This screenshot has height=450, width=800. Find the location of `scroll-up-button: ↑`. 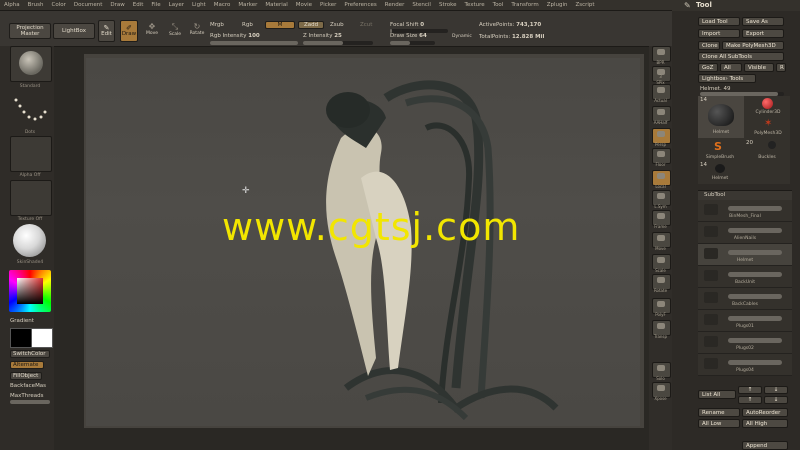

scroll-up-button: ↑ is located at coordinates (750, 400).